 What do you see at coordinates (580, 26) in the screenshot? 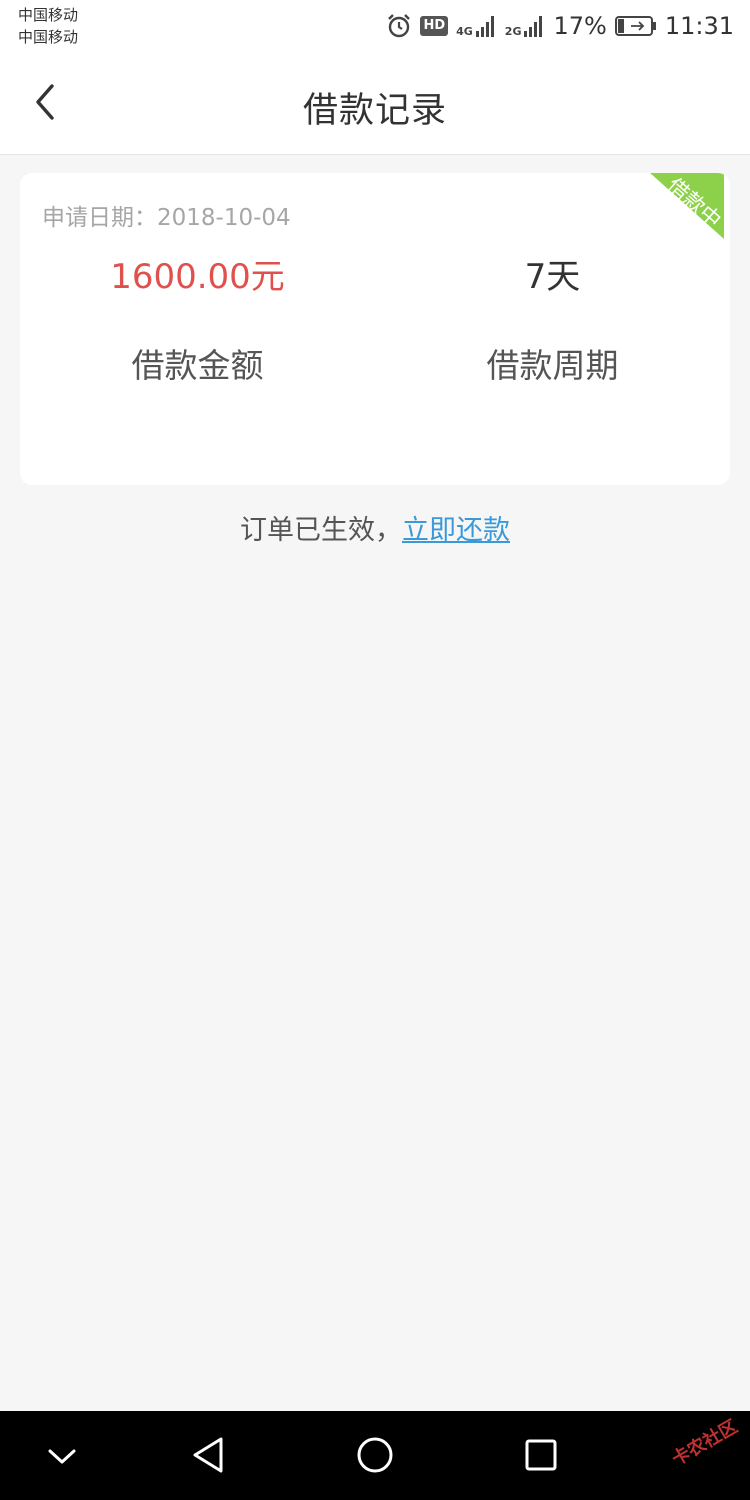
I see `battery-percent: 17%` at bounding box center [580, 26].